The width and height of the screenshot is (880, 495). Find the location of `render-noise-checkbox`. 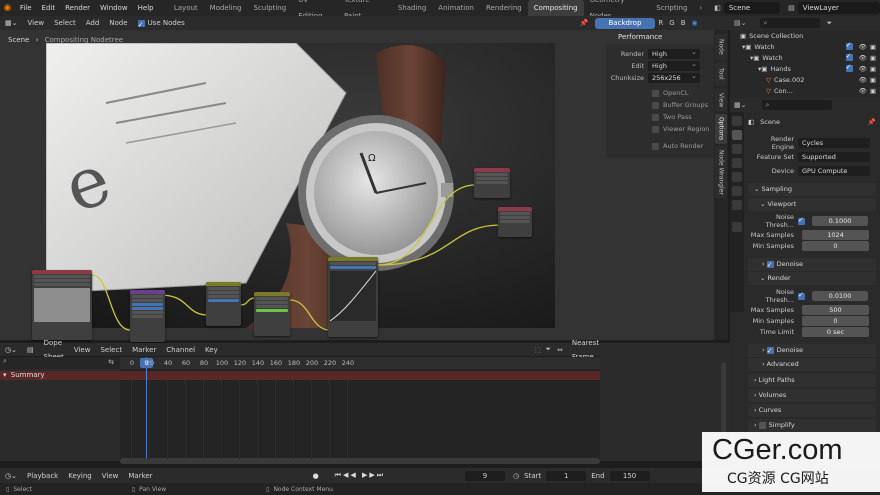

render-noise-checkbox is located at coordinates (801, 295).